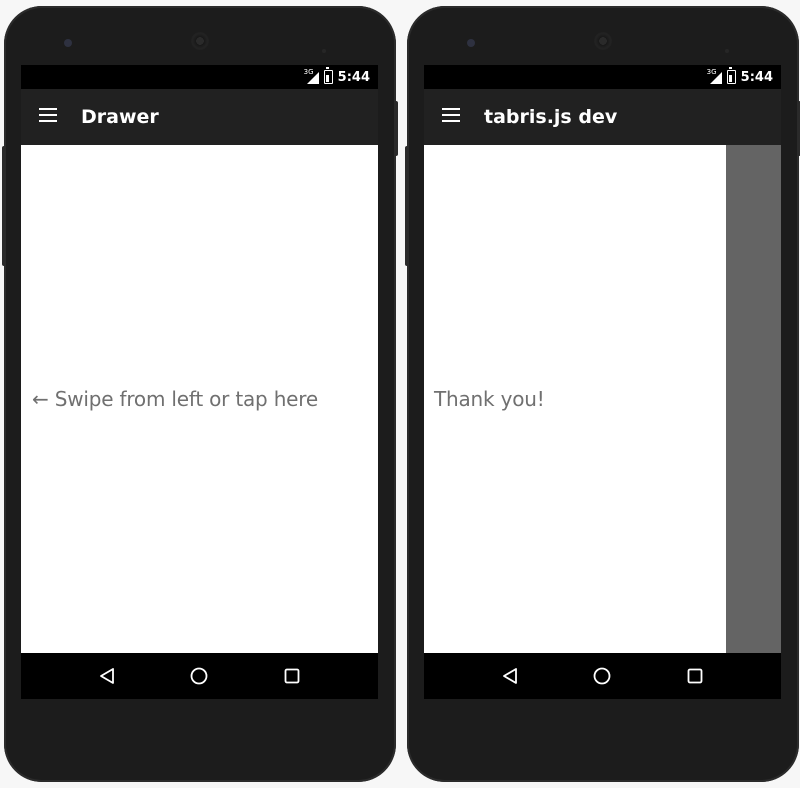 This screenshot has width=800, height=788. Describe the element at coordinates (175, 399) in the screenshot. I see `swipe-hint-text: ← Swipe from left or tap here` at that location.